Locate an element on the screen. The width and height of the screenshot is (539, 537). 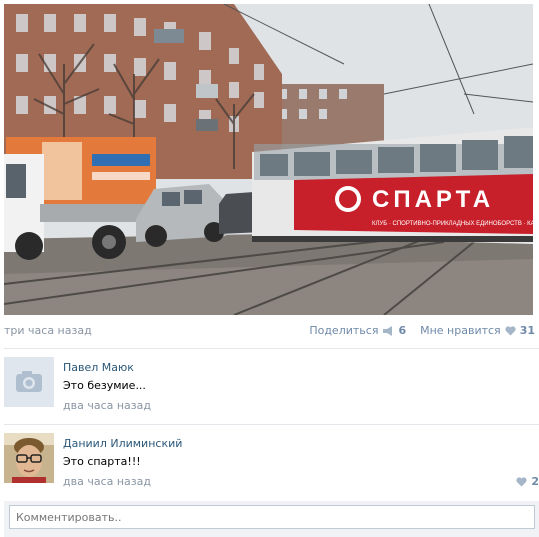
comment: Павел Маюк Это безумие... два часа назад is located at coordinates (271, 386).